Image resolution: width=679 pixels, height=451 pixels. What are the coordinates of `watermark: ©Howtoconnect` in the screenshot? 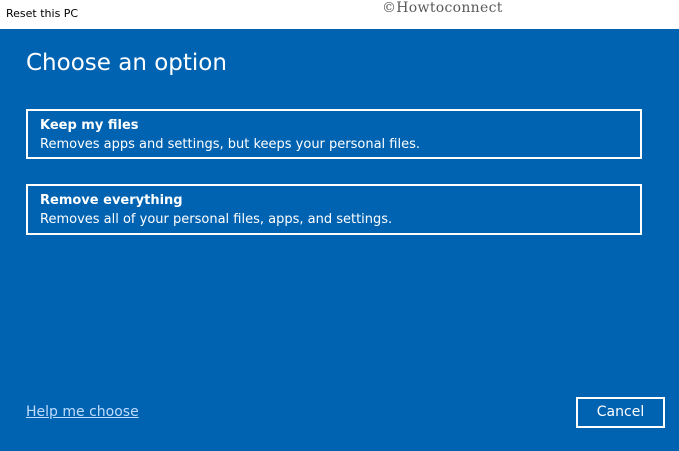 It's located at (442, 8).